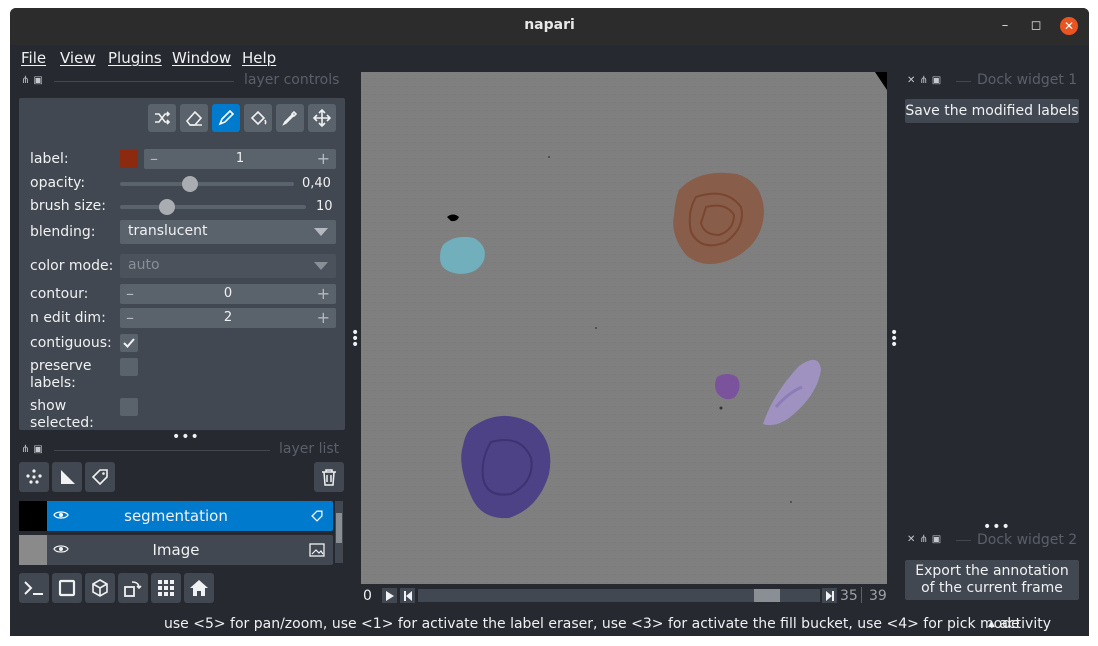 Image resolution: width=1098 pixels, height=646 pixels. Describe the element at coordinates (1036, 26) in the screenshot. I see `maximize-icon: ◻` at that location.